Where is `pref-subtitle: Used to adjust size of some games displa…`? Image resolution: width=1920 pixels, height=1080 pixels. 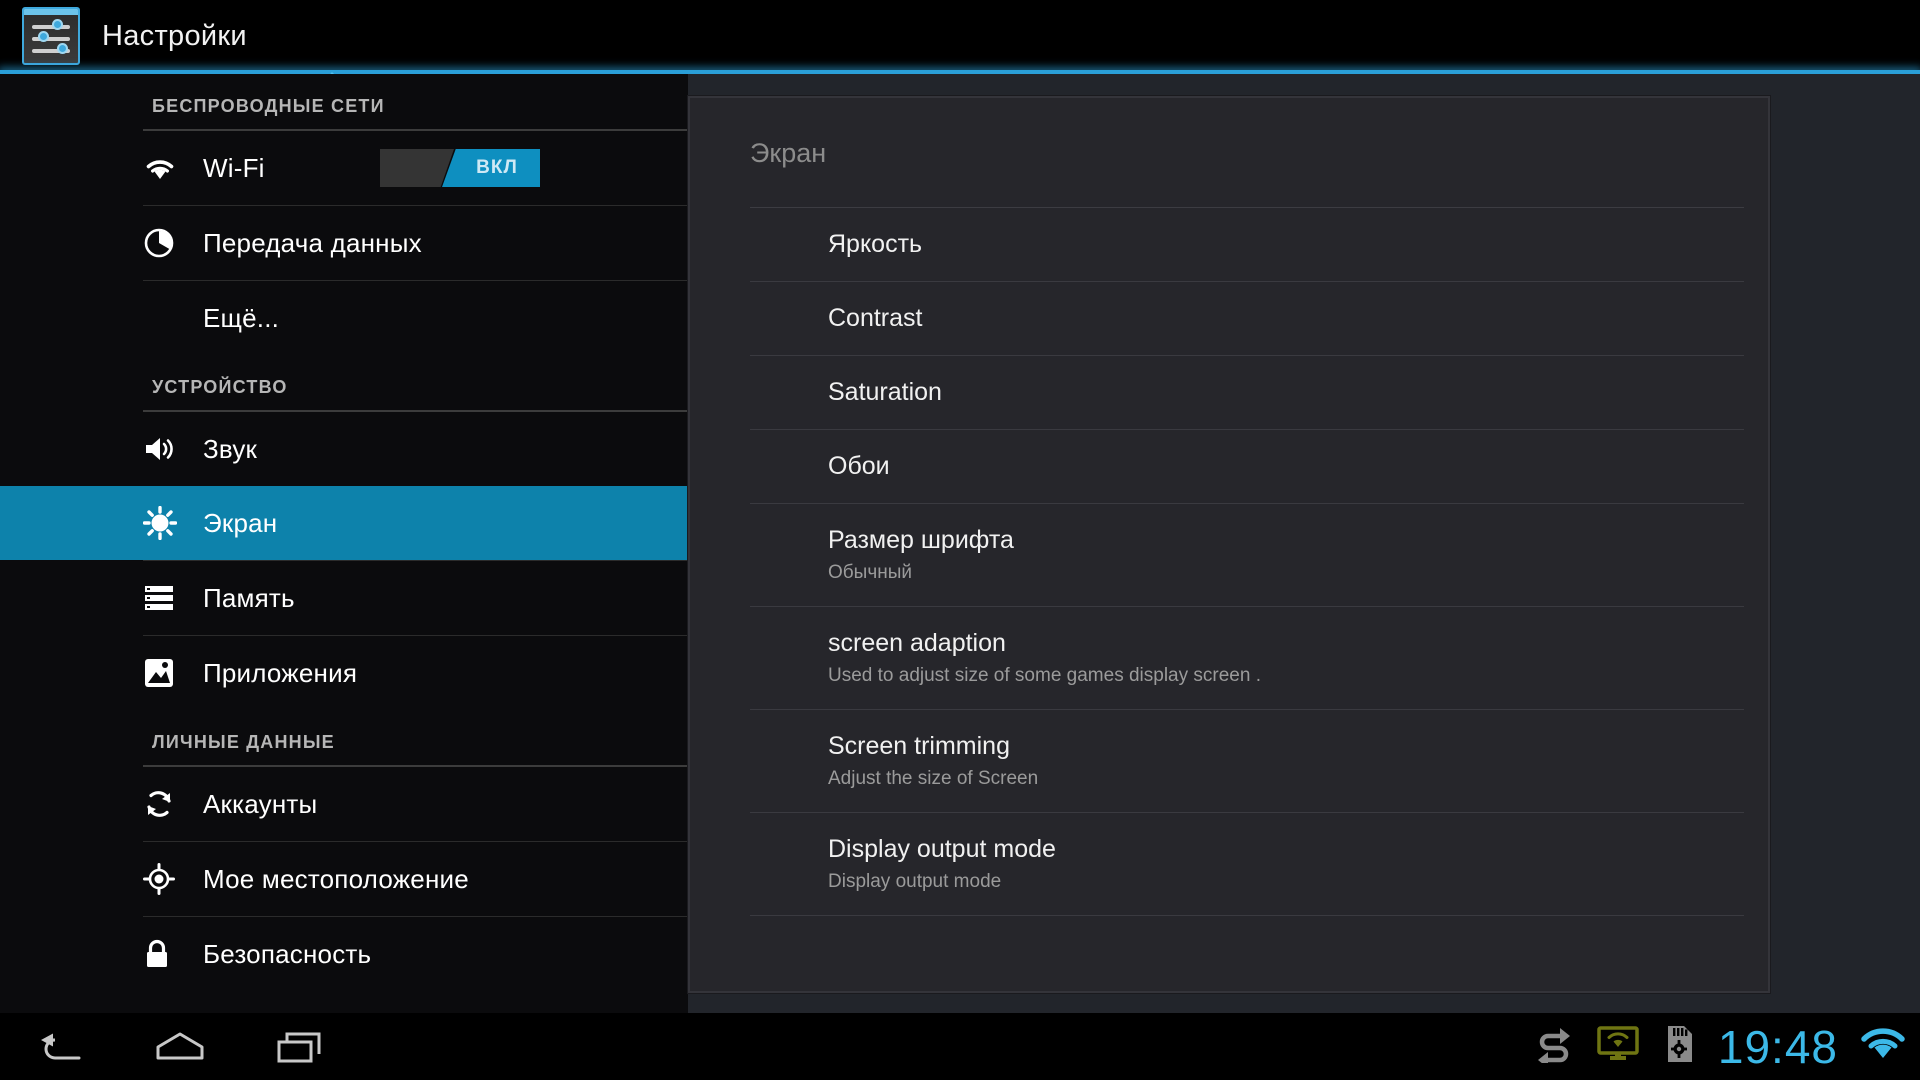
pref-subtitle: Used to adjust size of some games displa… is located at coordinates (1044, 675).